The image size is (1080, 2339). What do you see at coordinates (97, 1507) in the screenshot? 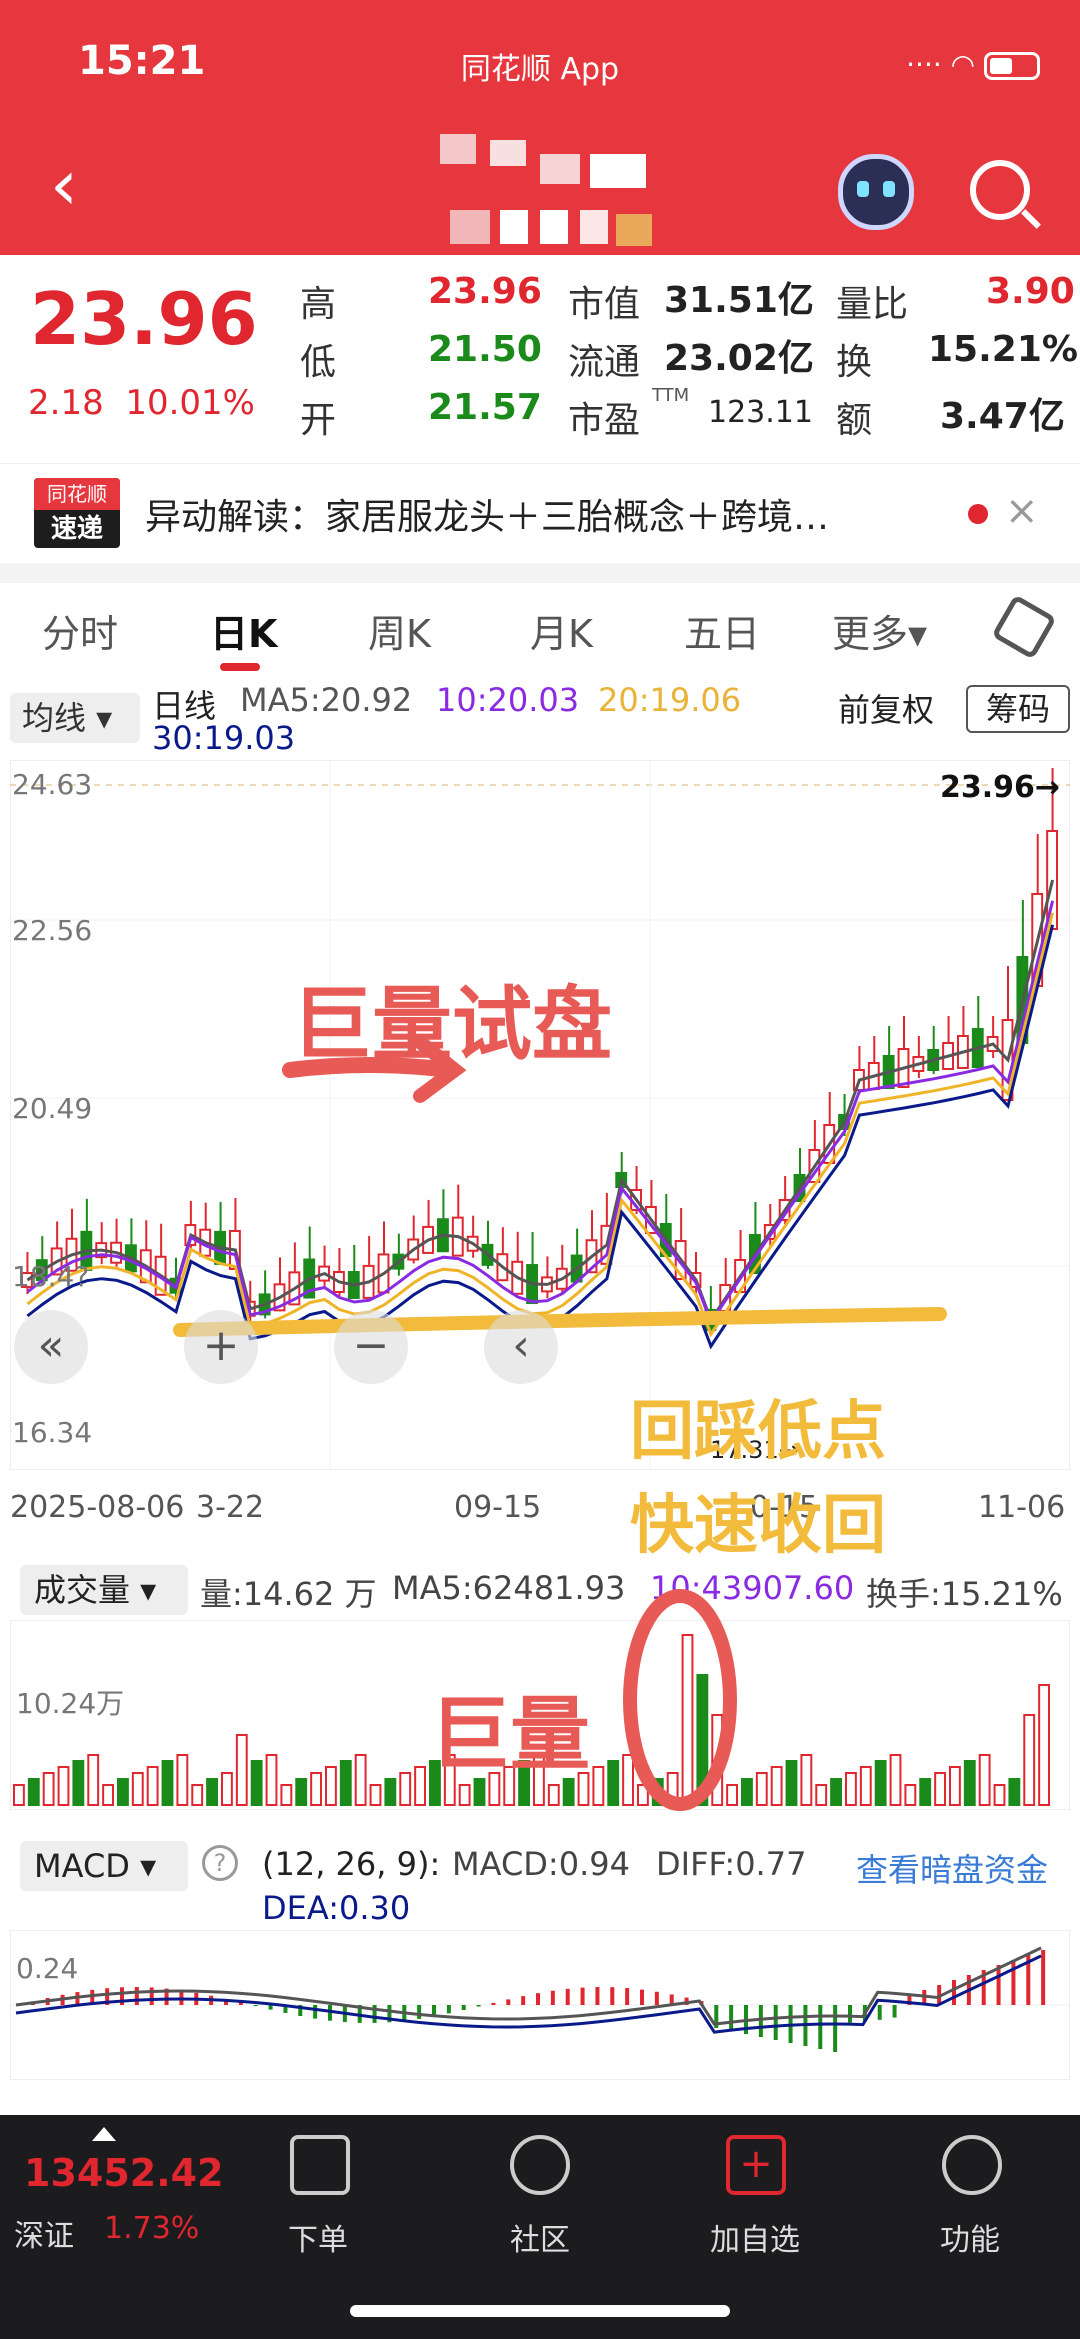
I see `x-label-start: 2025-08-06` at bounding box center [97, 1507].